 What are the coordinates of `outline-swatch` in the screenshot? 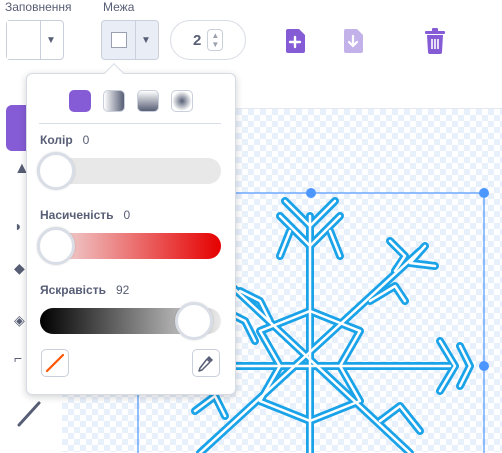 It's located at (119, 40).